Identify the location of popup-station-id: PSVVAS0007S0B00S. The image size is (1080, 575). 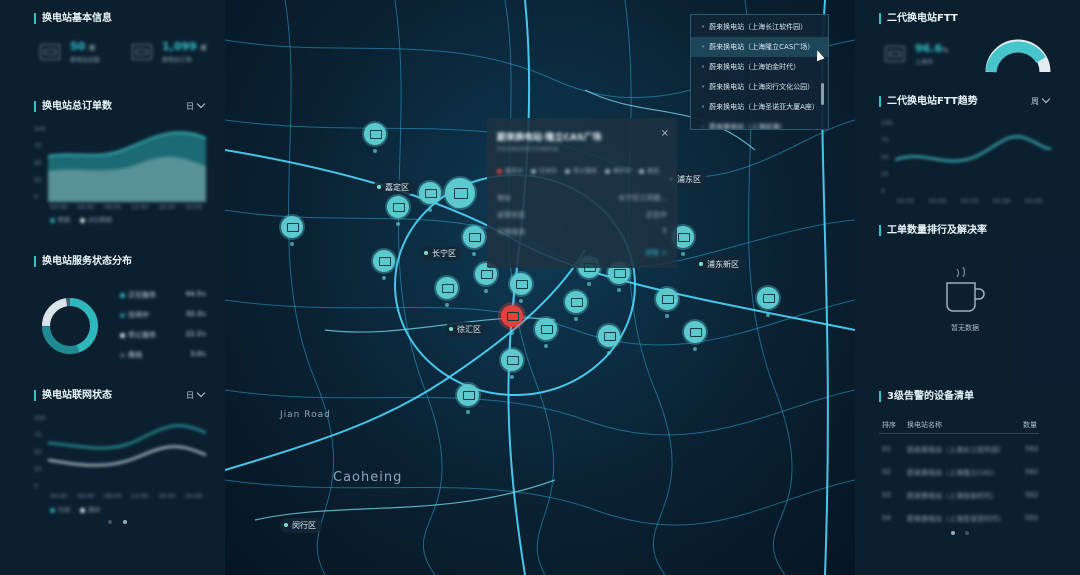
(528, 149).